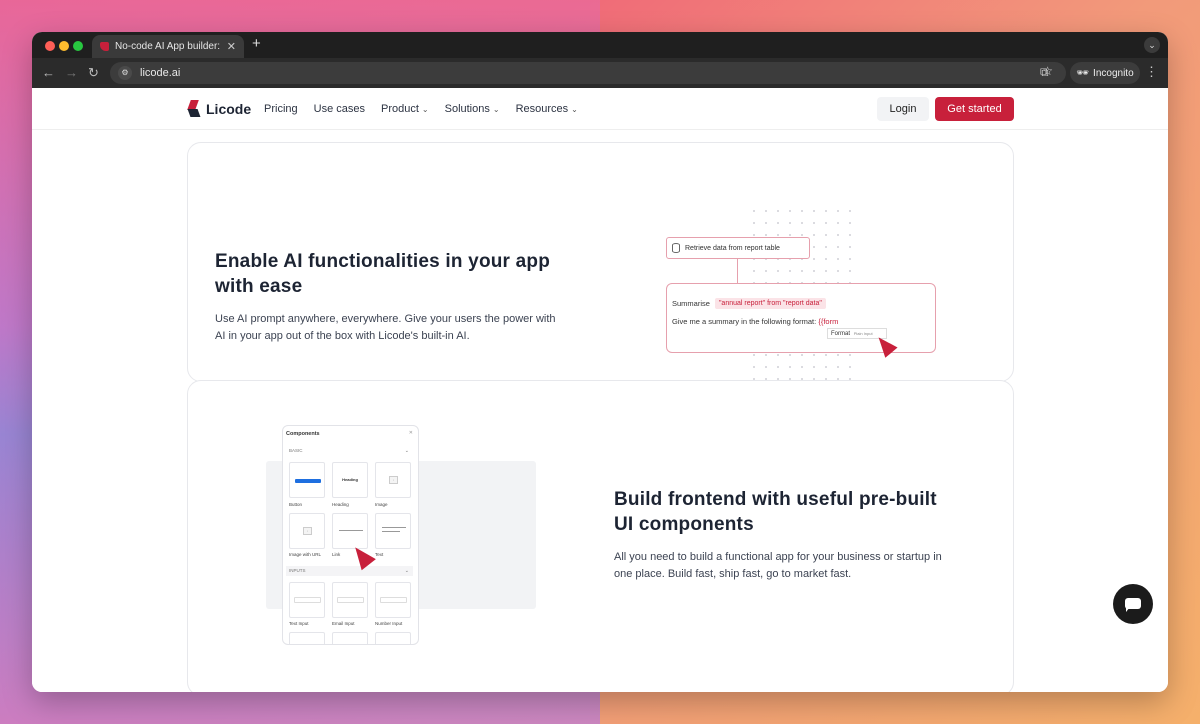 This screenshot has height=724, width=1200. I want to click on component-tile-email-input, so click(350, 600).